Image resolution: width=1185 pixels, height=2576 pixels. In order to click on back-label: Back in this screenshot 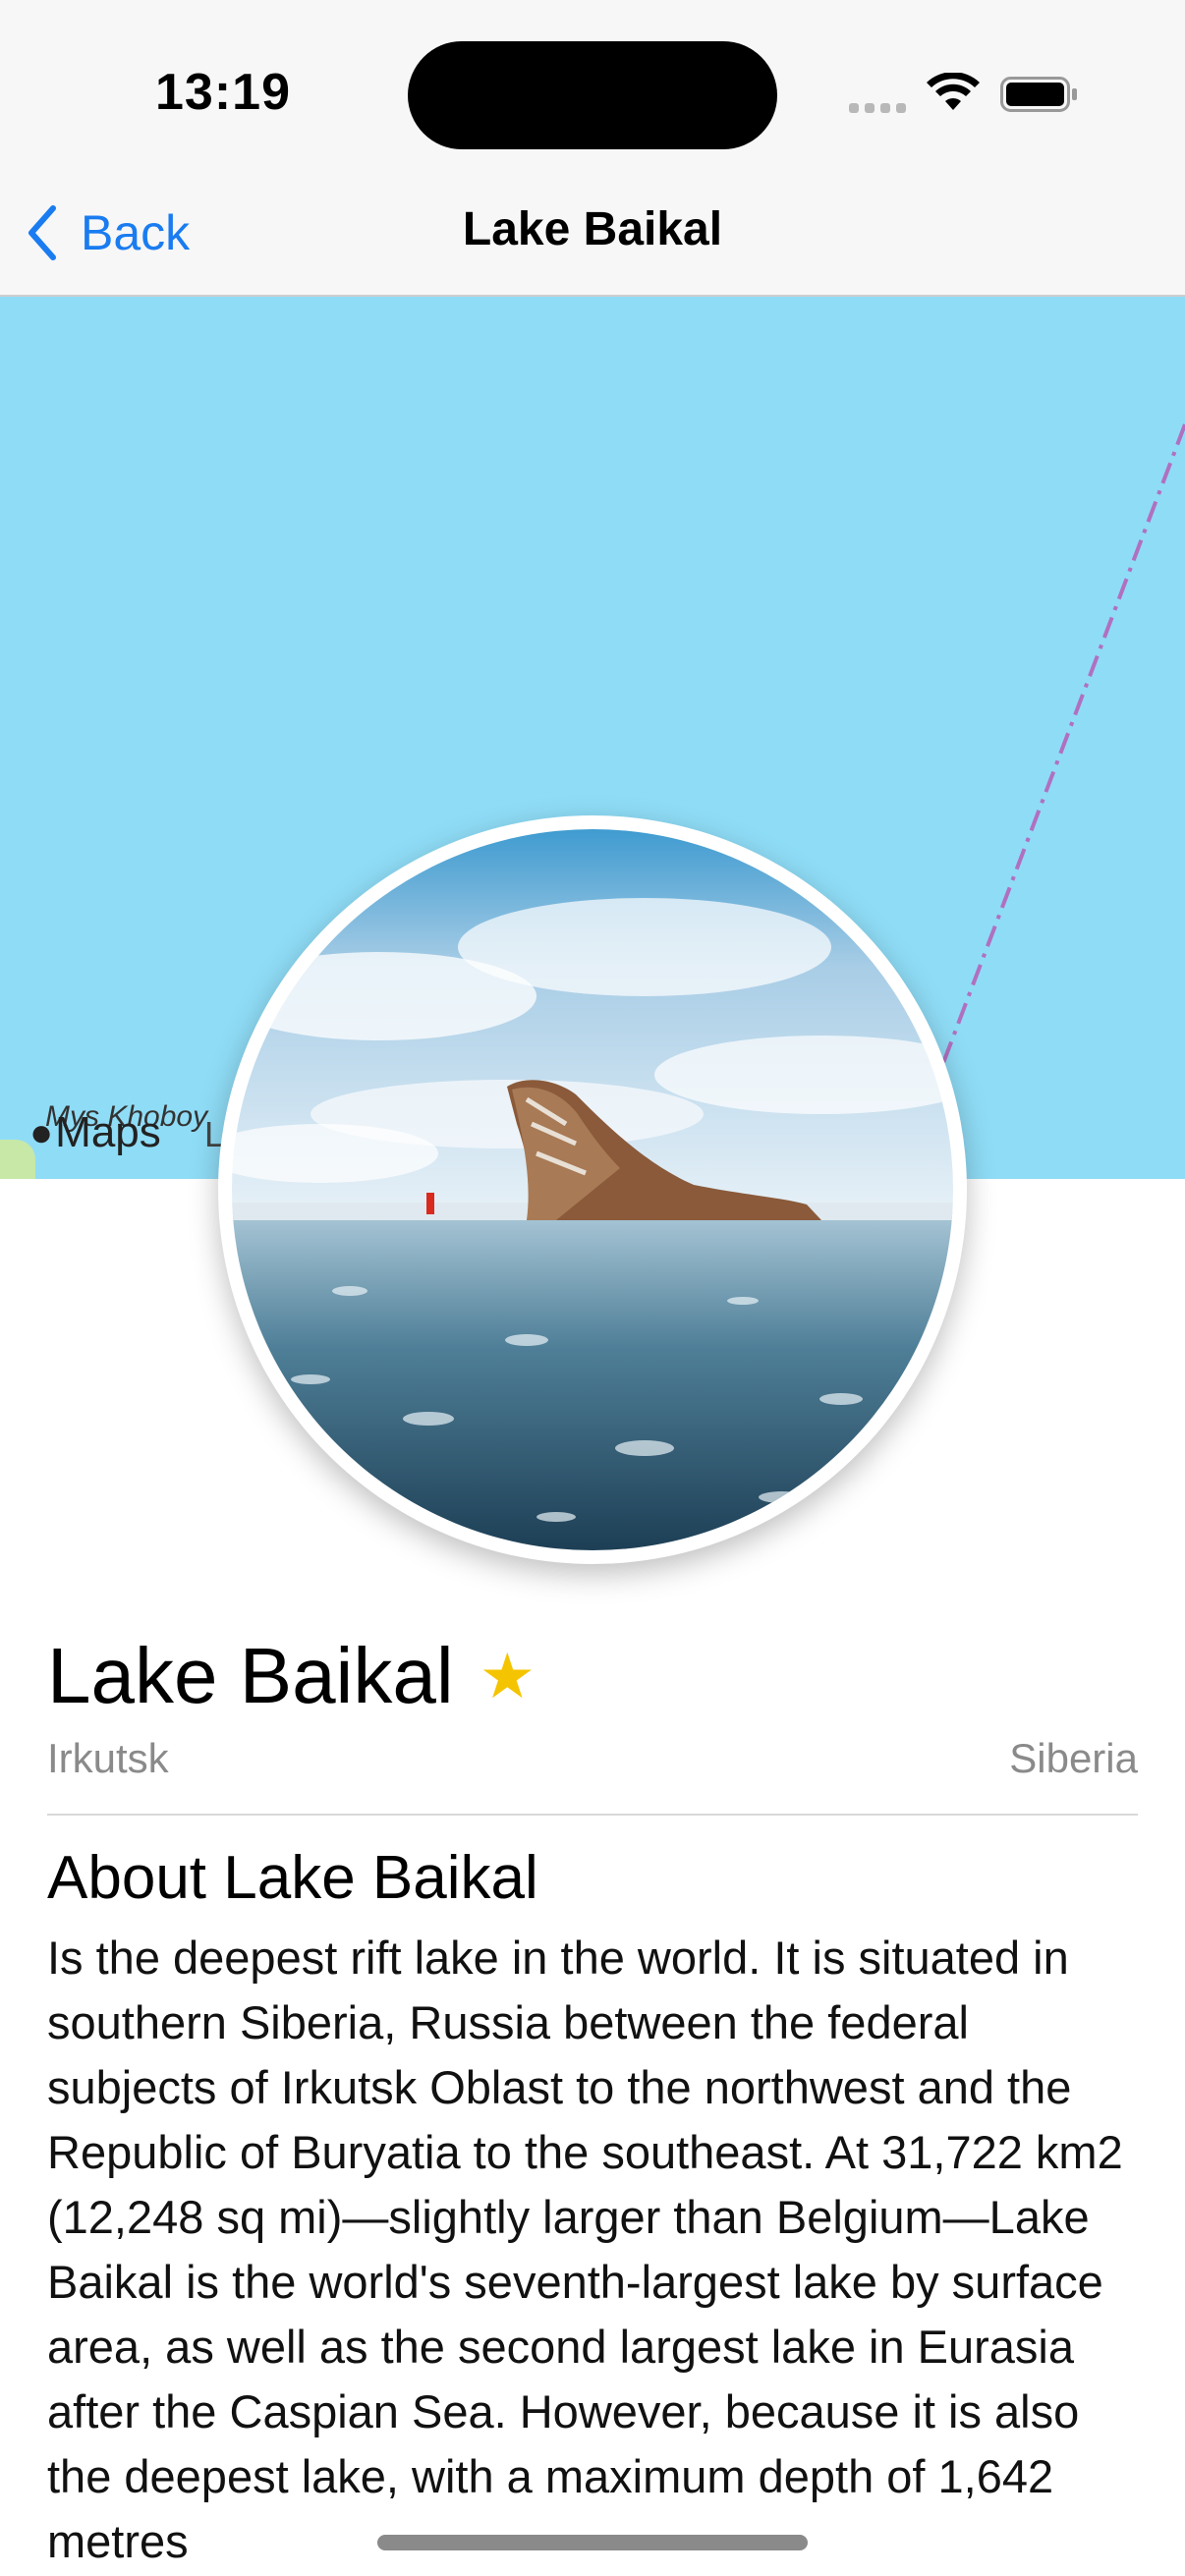, I will do `click(136, 232)`.